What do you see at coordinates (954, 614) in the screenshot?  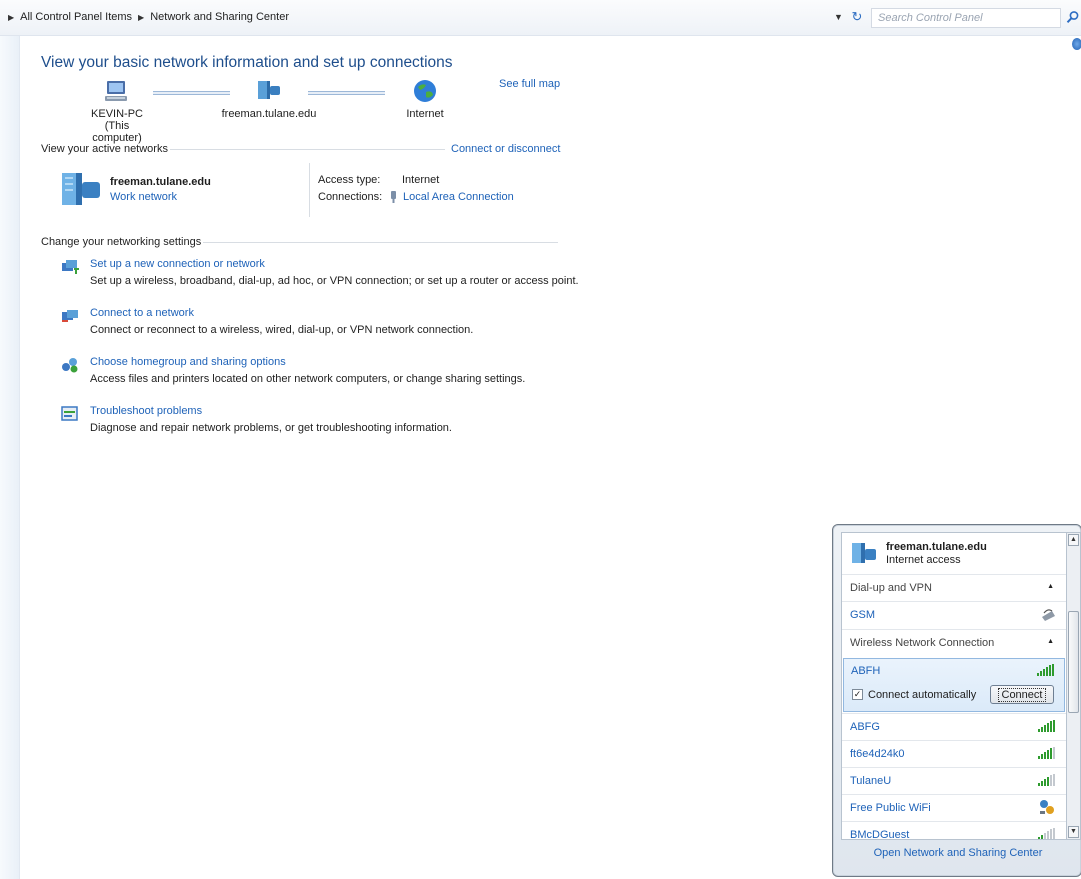 I see `network-item-gsm: GSM` at bounding box center [954, 614].